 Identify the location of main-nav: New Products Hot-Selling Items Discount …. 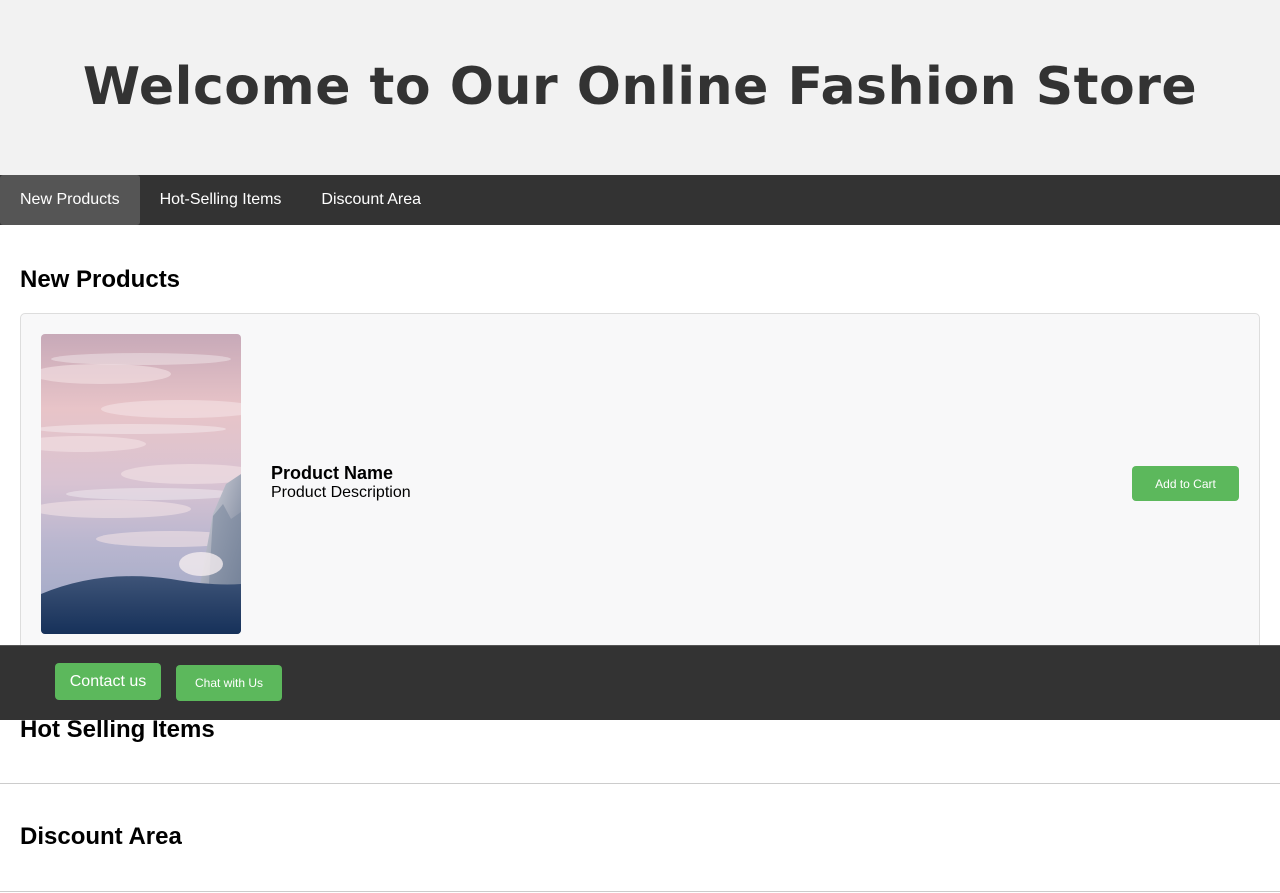
(640, 200).